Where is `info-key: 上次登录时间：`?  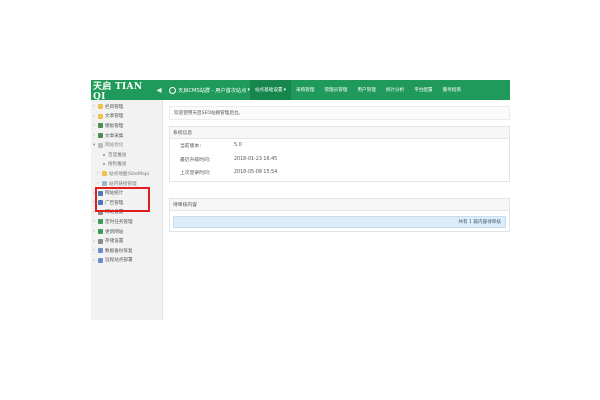
info-key: 上次登录时间： is located at coordinates (197, 174).